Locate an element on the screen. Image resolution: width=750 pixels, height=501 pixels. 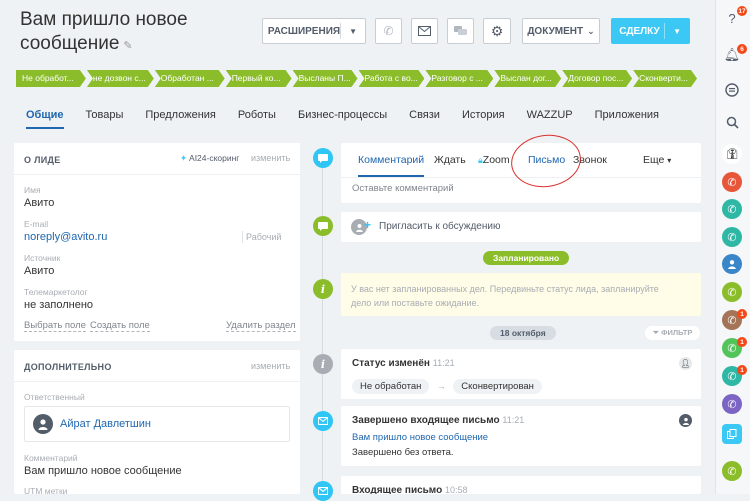
extensions-button: РАСШИРЕНИЯ ▼ is located at coordinates (314, 31).